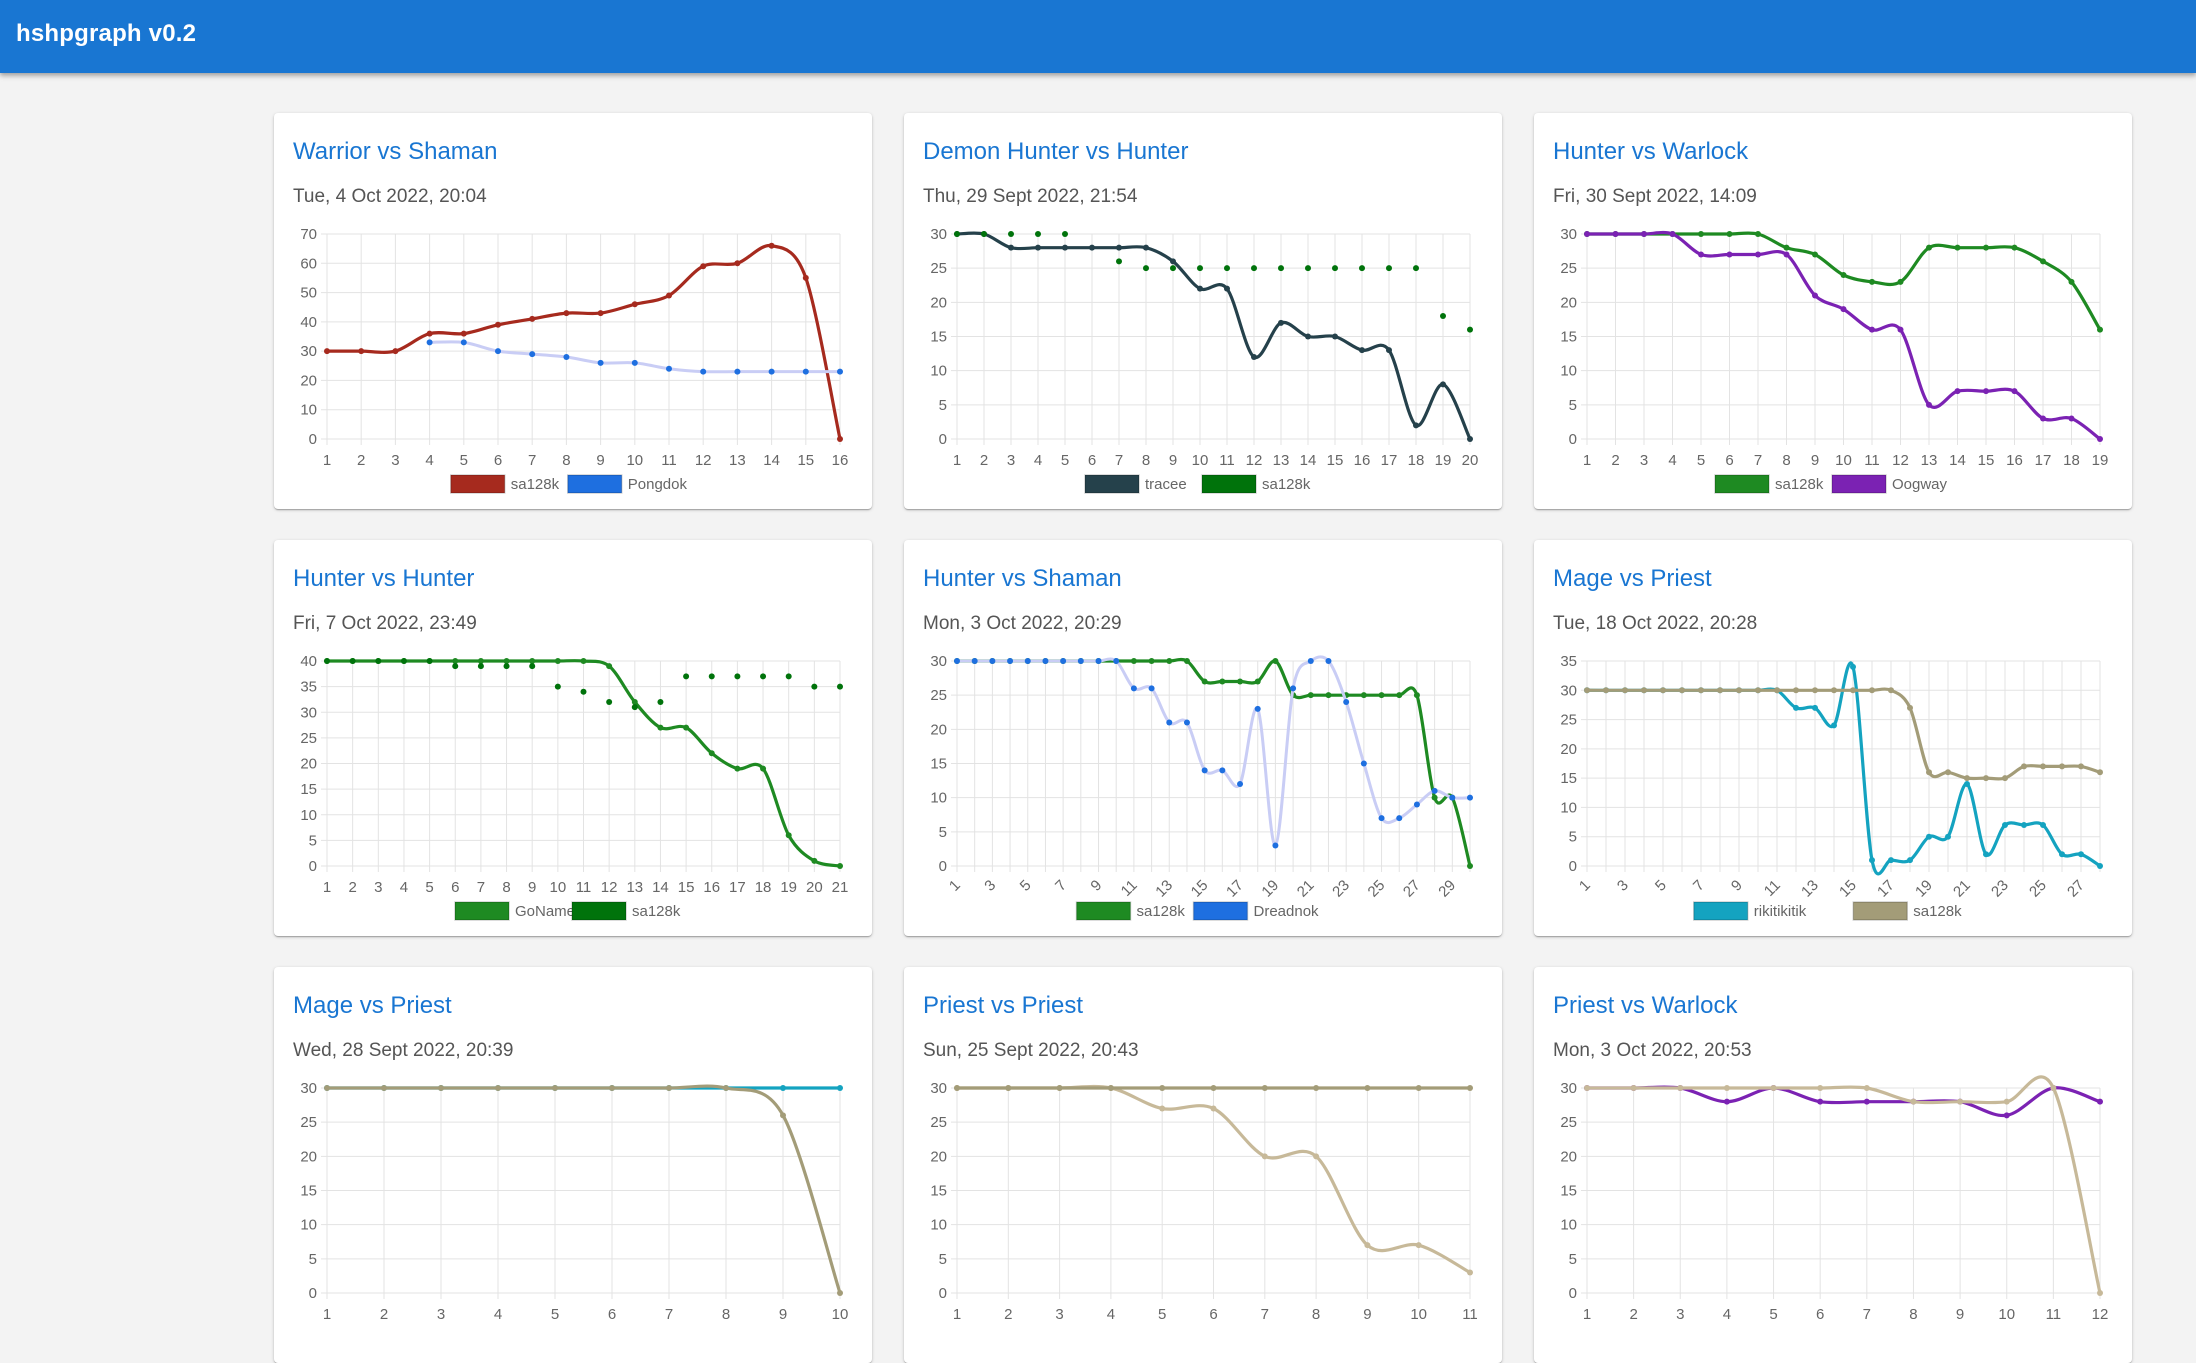 The image size is (2196, 1363). What do you see at coordinates (308, 263) in the screenshot?
I see `y-tick-label: 60` at bounding box center [308, 263].